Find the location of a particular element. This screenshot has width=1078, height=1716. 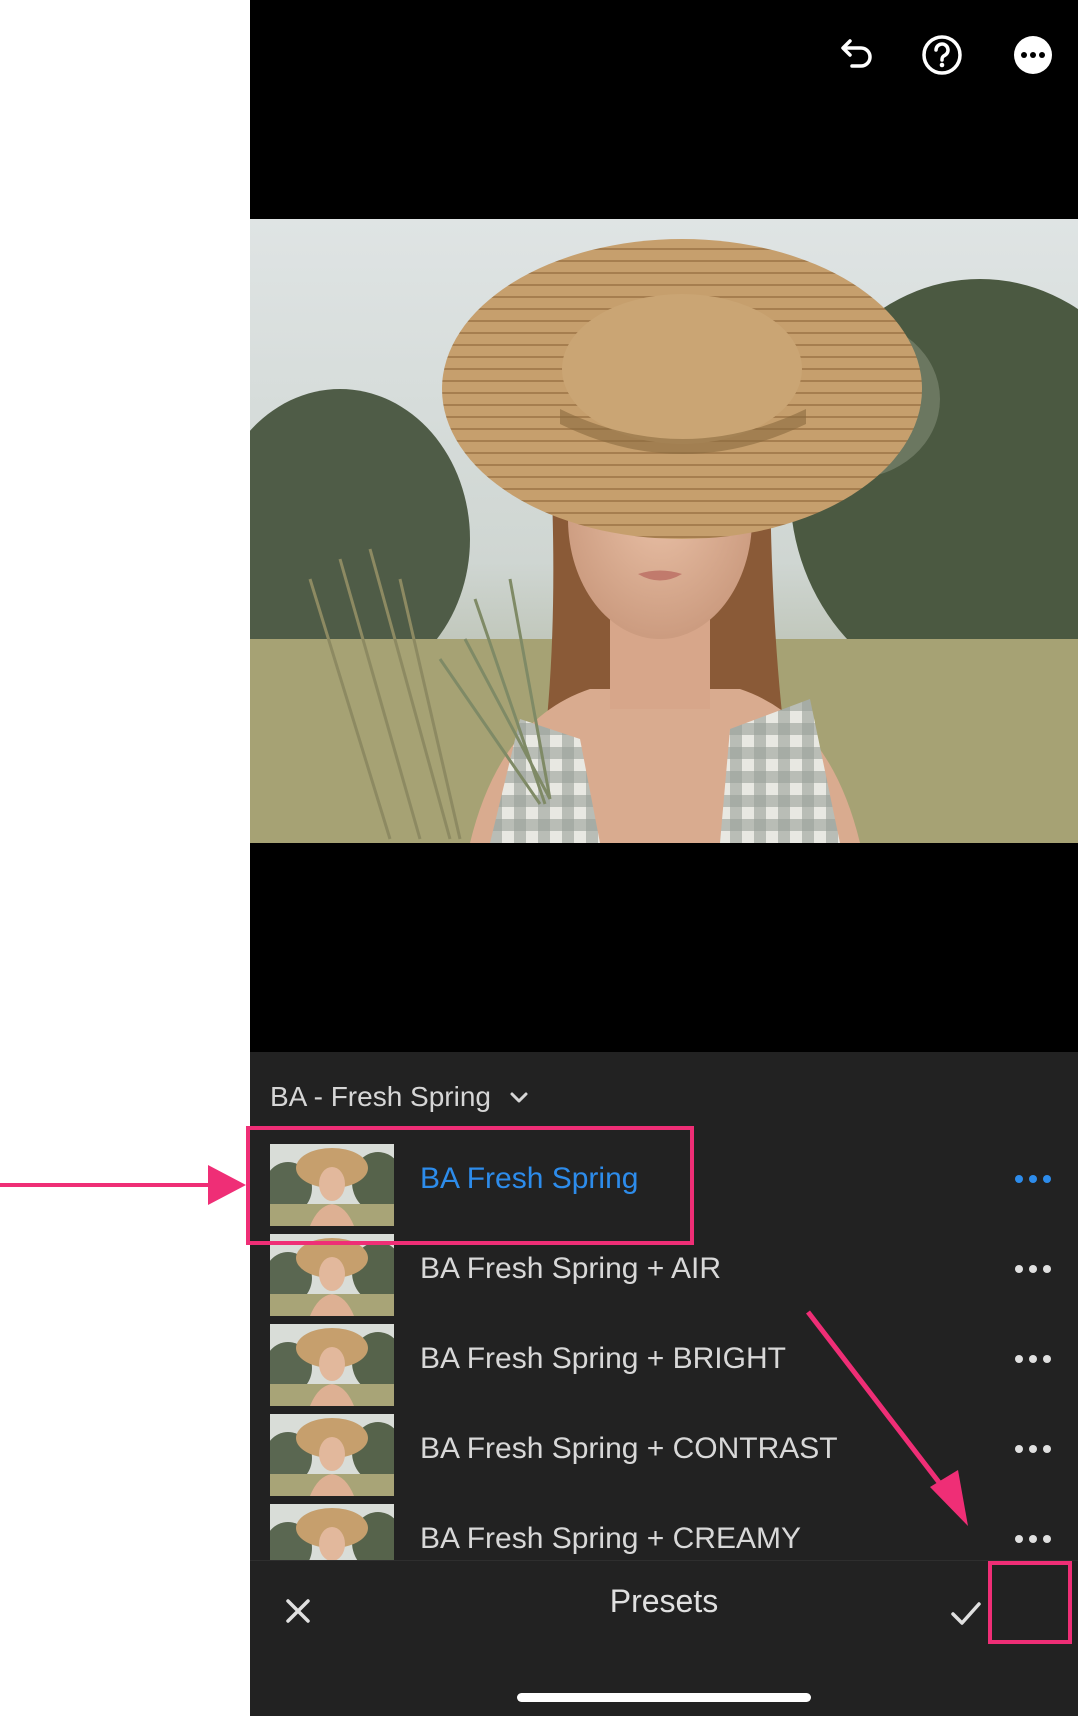

chevron-down-icon is located at coordinates (519, 1097).